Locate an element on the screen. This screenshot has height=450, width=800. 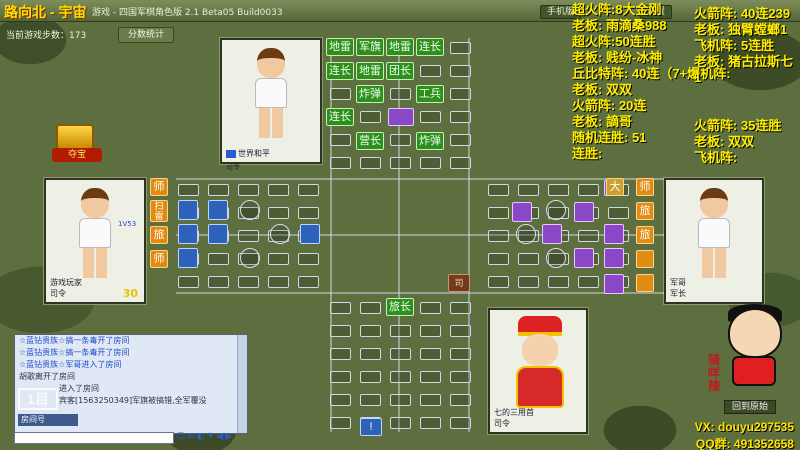
bottom-piece: 旅长 is located at coordinates (400, 307).